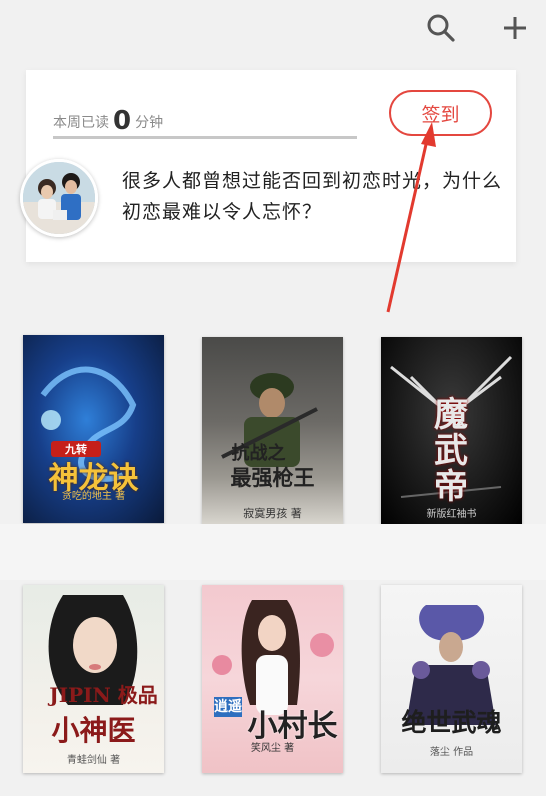  I want to click on book-title: 小神医, so click(93, 730).